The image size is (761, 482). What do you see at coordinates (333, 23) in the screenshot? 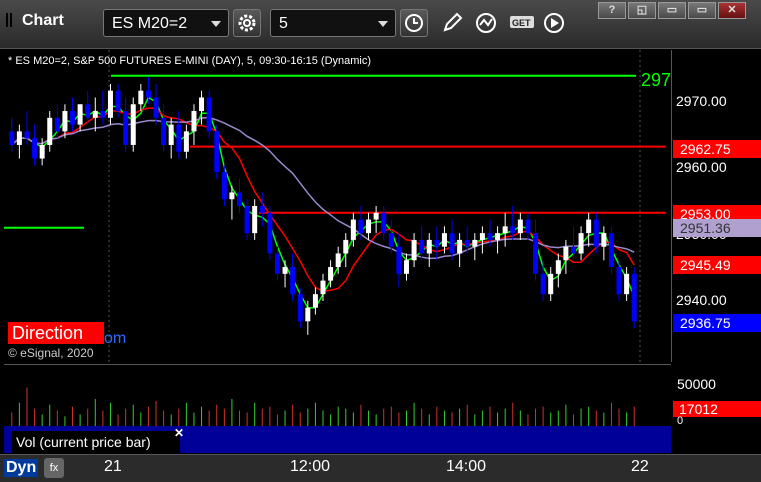
I see `interval-dropdown: 5` at bounding box center [333, 23].